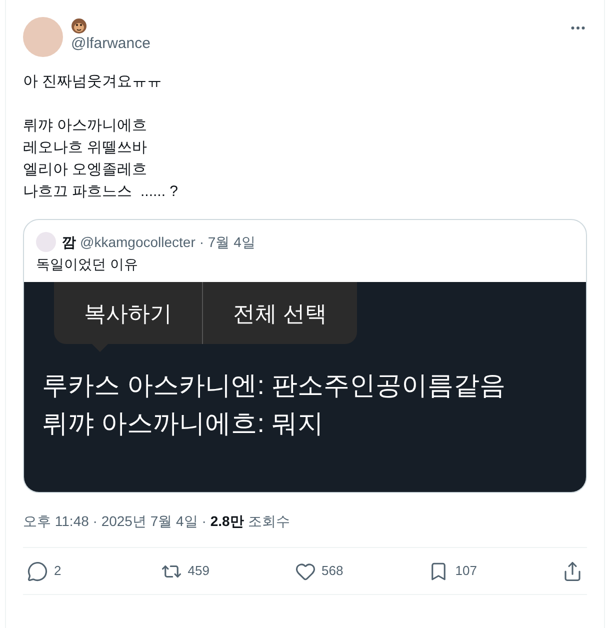 This screenshot has width=610, height=628. Describe the element at coordinates (101, 192) in the screenshot. I see `tweet-text-line: 나흐끄 파흐느스 ...... ?` at that location.